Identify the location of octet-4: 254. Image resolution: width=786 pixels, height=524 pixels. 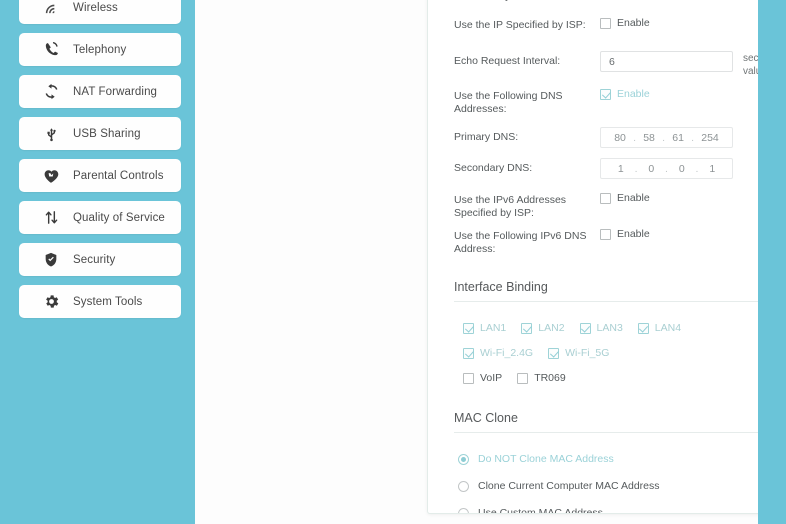
(710, 138).